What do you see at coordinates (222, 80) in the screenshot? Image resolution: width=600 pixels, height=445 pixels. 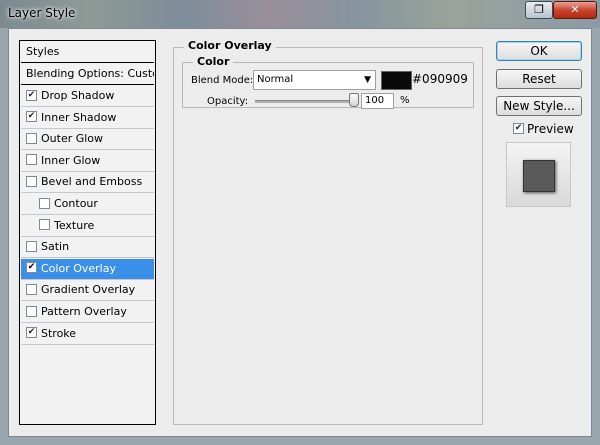 I see `blend-mode-label: Blend Mode:` at bounding box center [222, 80].